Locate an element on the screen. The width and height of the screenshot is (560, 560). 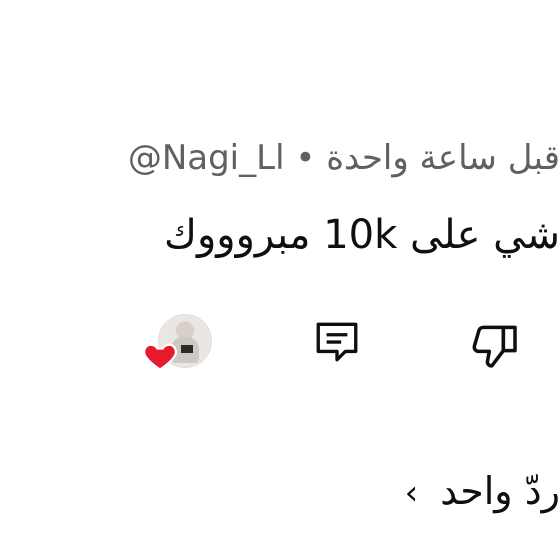
comment-meta: قبل ساعة واحدة • @Nagi_Ll is located at coordinates (344, 158).